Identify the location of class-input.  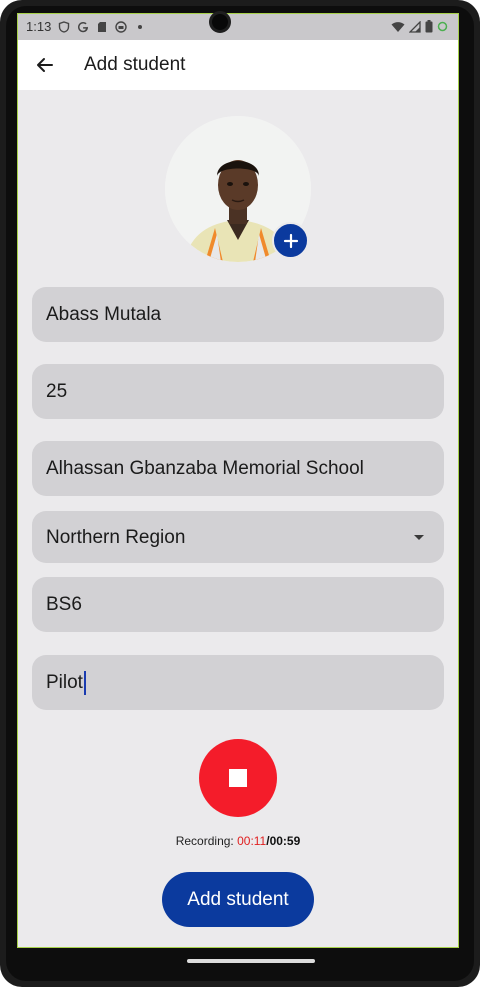
(238, 604).